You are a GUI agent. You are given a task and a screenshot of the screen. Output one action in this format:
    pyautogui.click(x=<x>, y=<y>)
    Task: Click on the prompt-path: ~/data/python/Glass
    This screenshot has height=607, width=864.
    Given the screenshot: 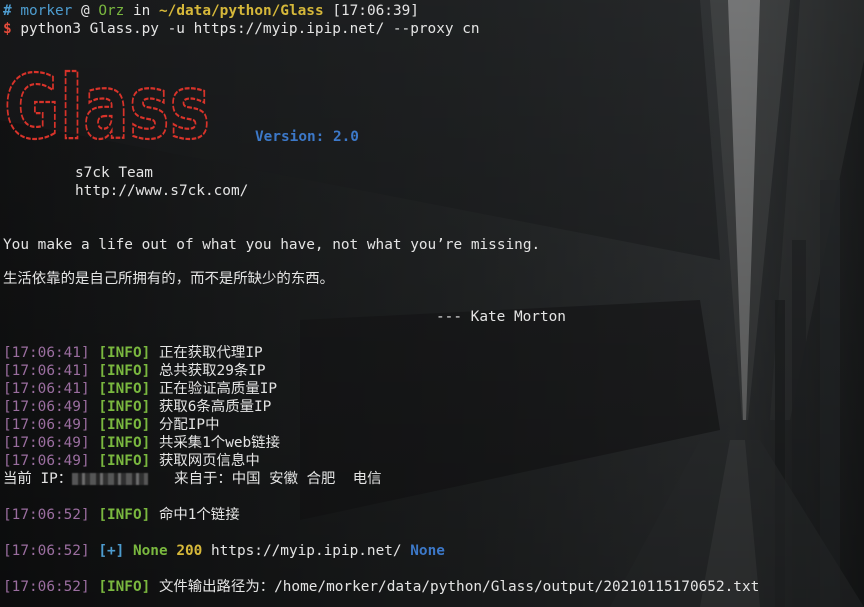 What is the action you would take?
    pyautogui.click(x=241, y=11)
    